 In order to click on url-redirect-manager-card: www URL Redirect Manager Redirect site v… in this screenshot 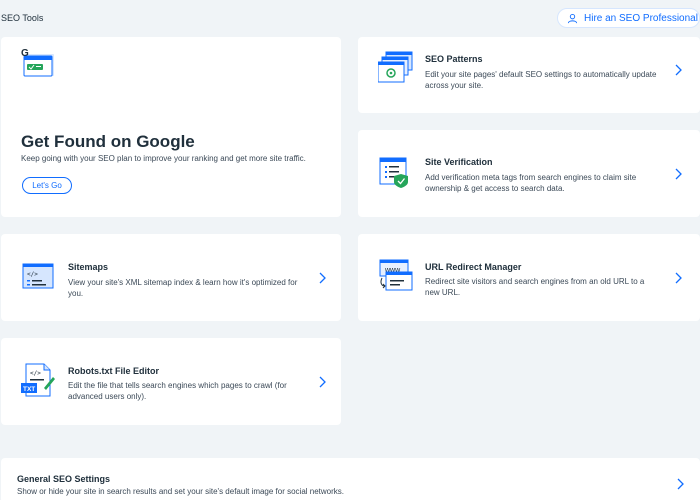, I will do `click(529, 277)`.